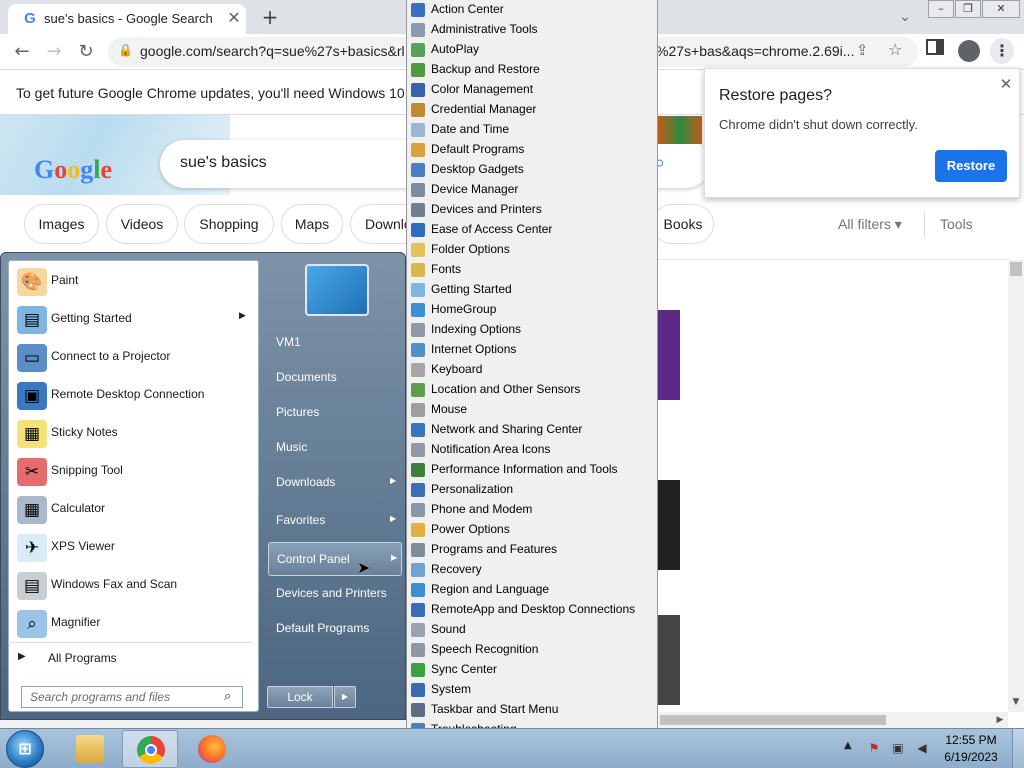 The height and width of the screenshot is (768, 1024). Describe the element at coordinates (532, 650) in the screenshot. I see `control-panel-item: Speech Recognition` at that location.